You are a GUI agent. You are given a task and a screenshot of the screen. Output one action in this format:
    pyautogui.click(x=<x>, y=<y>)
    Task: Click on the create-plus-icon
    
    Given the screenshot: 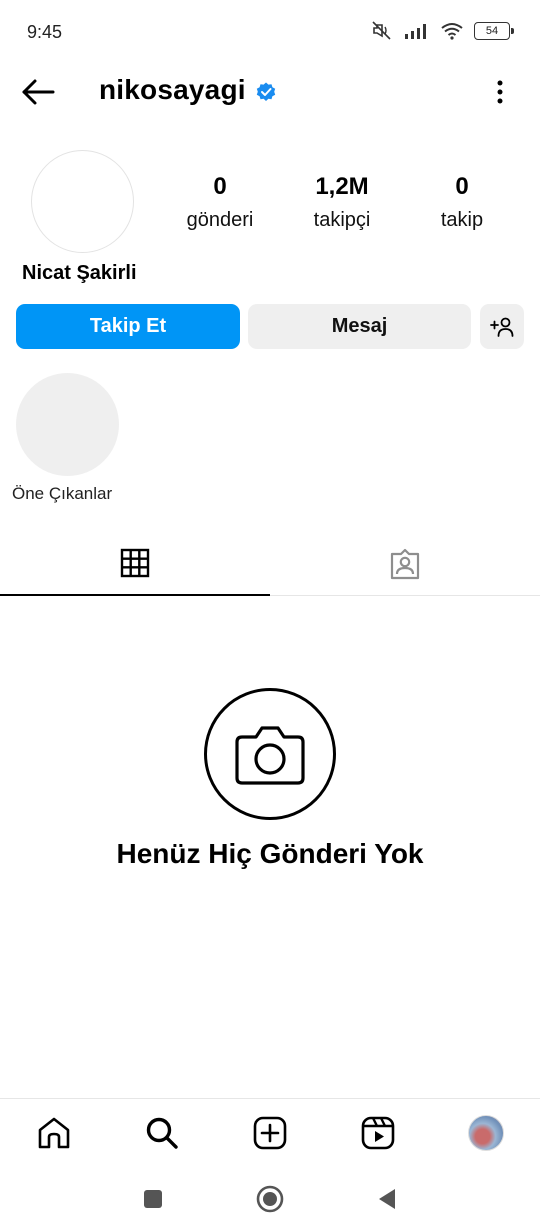 What is the action you would take?
    pyautogui.click(x=270, y=1133)
    